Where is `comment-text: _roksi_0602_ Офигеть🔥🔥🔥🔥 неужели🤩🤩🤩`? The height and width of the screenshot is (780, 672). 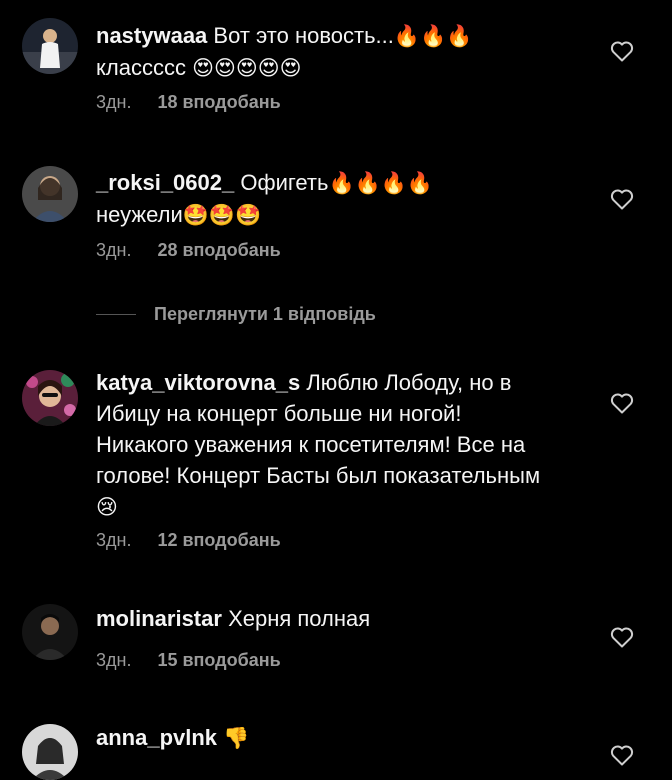
comment-text: _roksi_0602_ Офигеть🔥🔥🔥🔥 неужели🤩🤩🤩 is located at coordinates (331, 199).